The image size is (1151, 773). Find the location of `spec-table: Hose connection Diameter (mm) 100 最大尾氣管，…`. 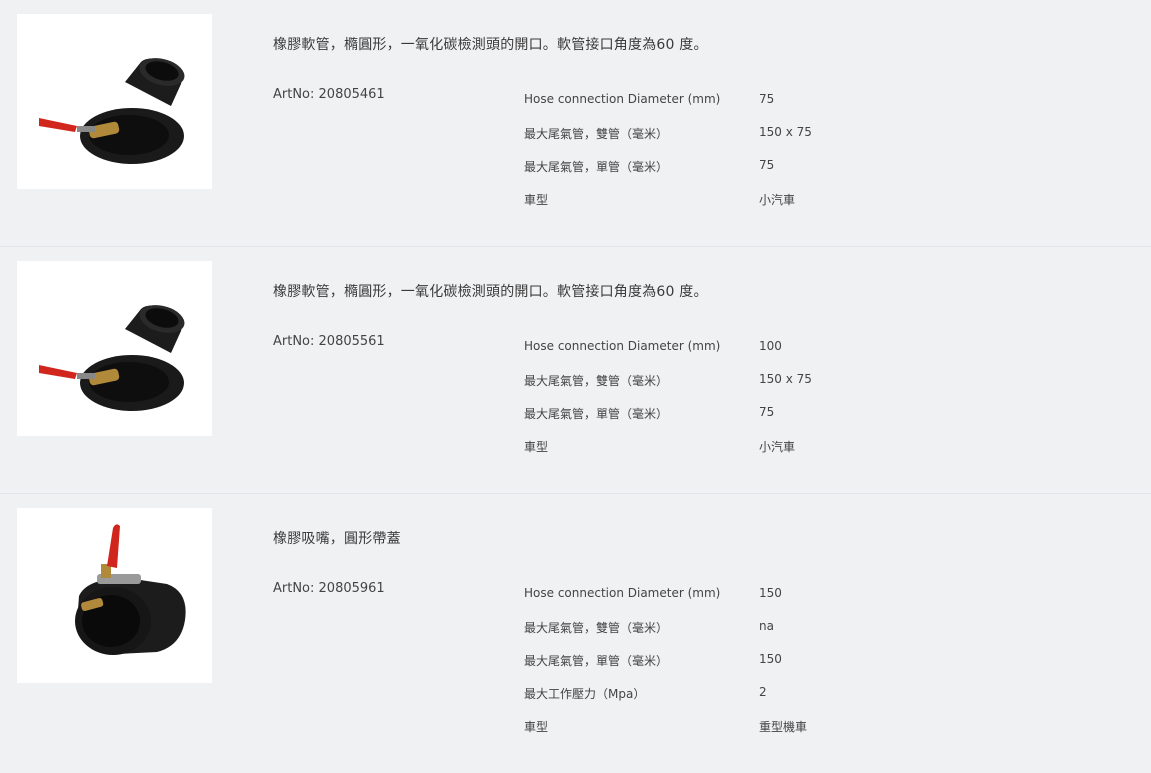

spec-table: Hose connection Diameter (mm) 100 最大尾氣管，… is located at coordinates (724, 405).